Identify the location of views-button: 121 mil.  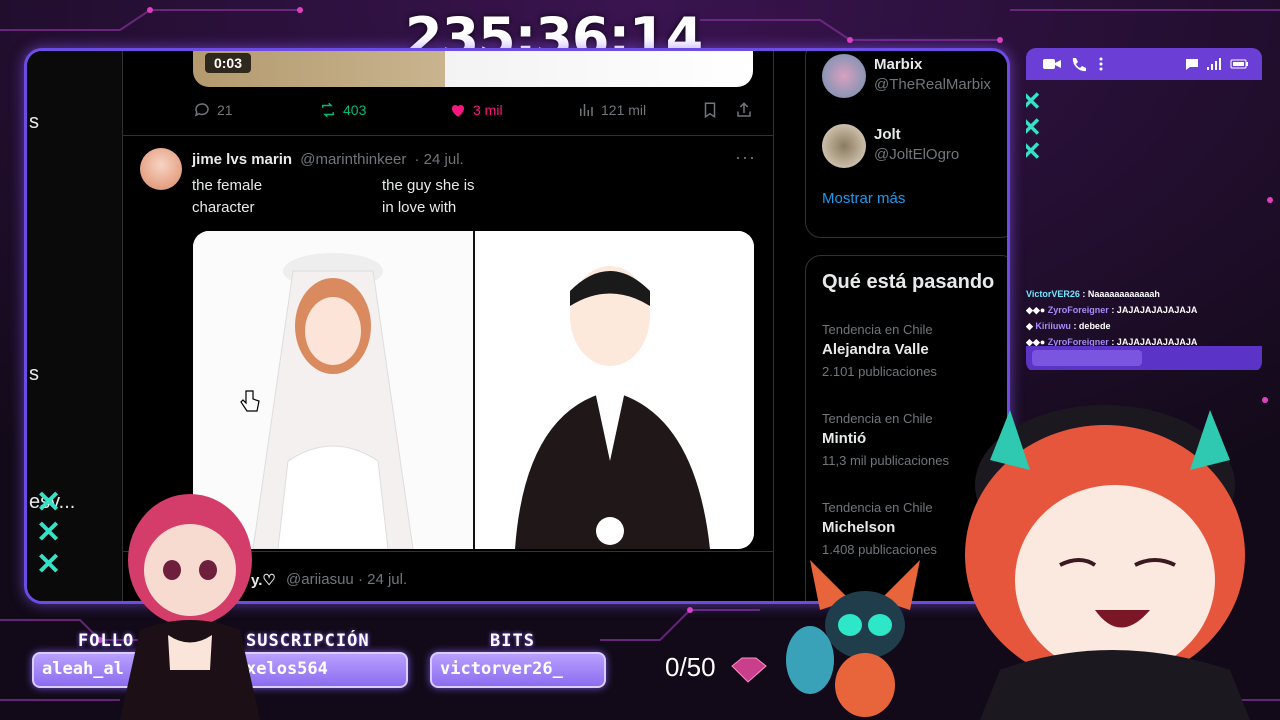
(611, 110).